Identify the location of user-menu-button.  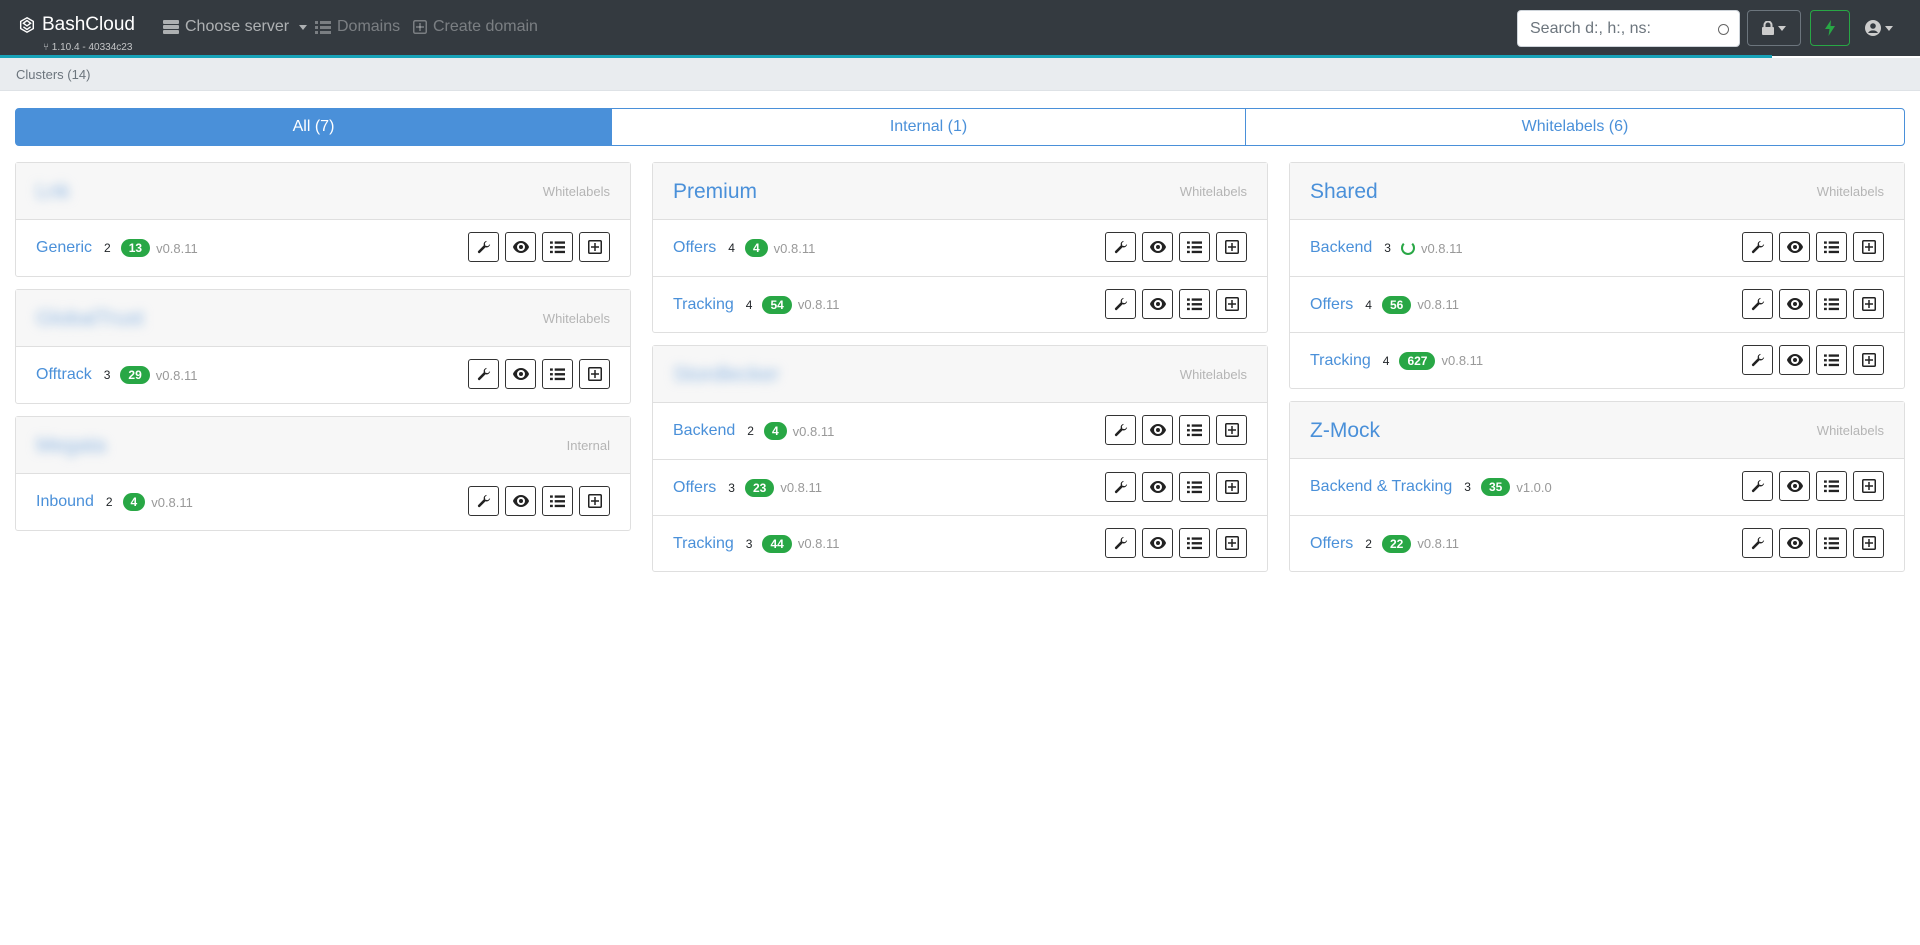
(1879, 28).